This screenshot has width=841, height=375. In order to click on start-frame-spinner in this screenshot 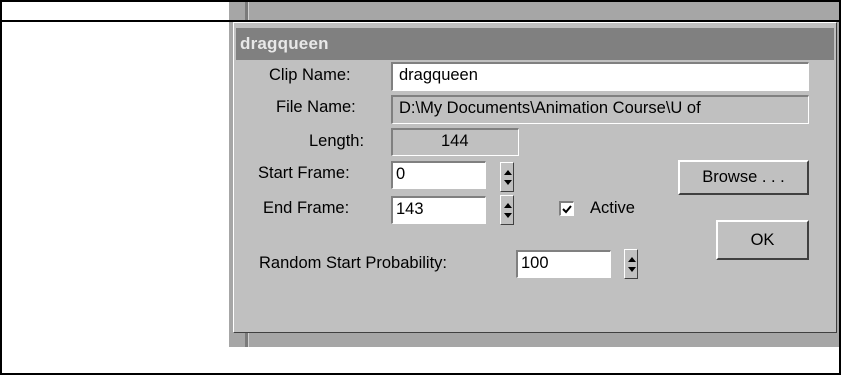, I will do `click(507, 177)`.